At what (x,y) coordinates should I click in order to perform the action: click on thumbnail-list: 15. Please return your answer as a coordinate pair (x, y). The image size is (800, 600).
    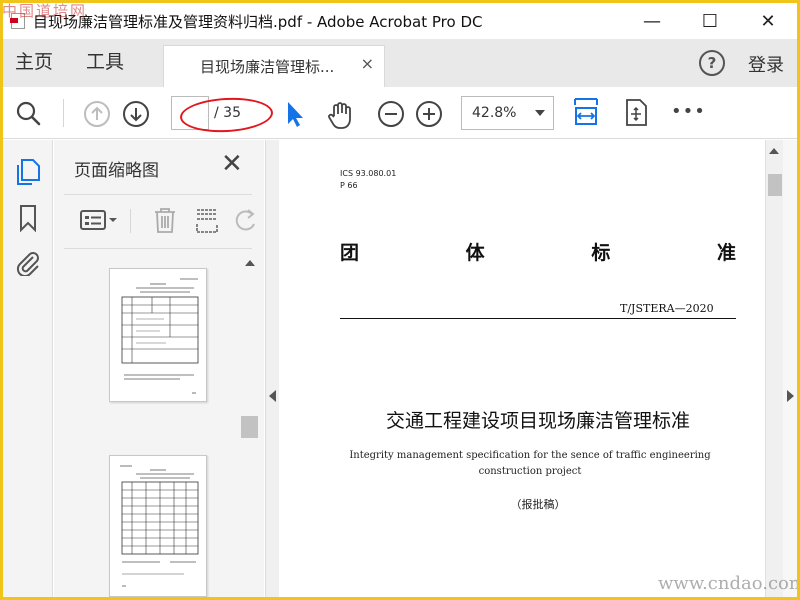
    Looking at the image, I should click on (147, 423).